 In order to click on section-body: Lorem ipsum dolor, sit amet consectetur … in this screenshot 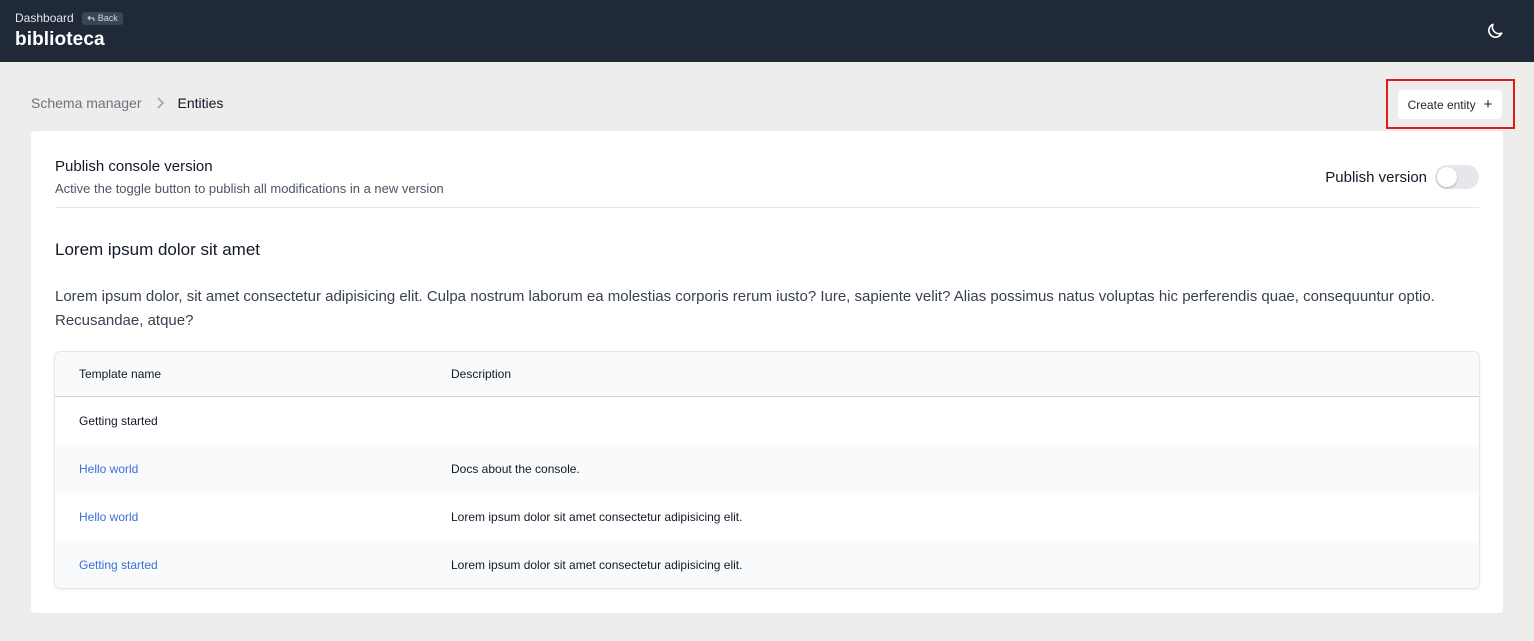, I will do `click(745, 308)`.